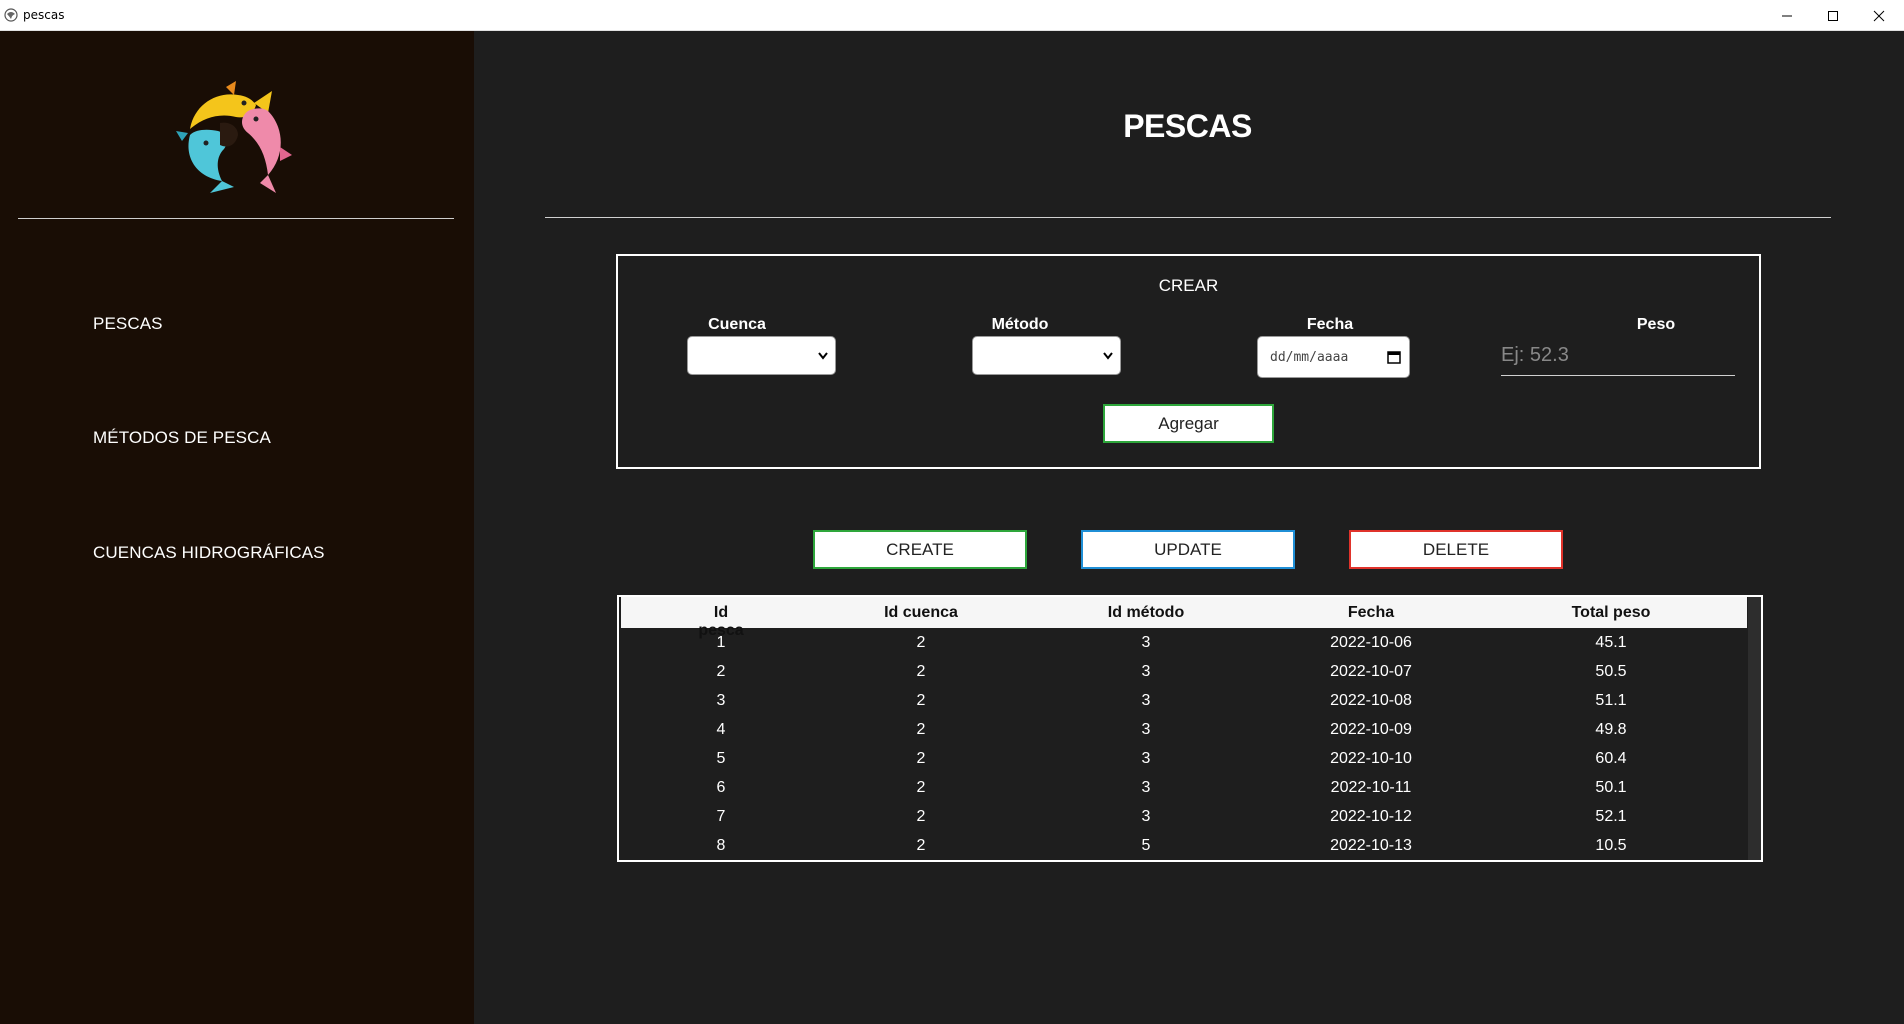 The width and height of the screenshot is (1904, 1024). I want to click on column-header-id-cuenca: Id cuenca, so click(921, 613).